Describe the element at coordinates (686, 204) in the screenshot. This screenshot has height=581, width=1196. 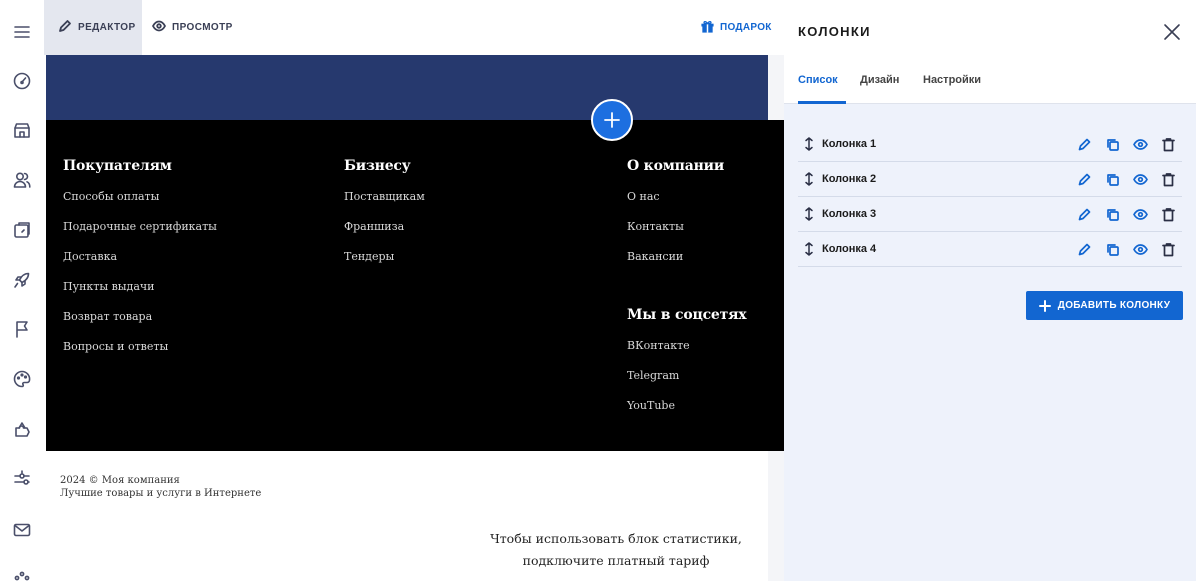
I see `footer-link: О нас` at that location.